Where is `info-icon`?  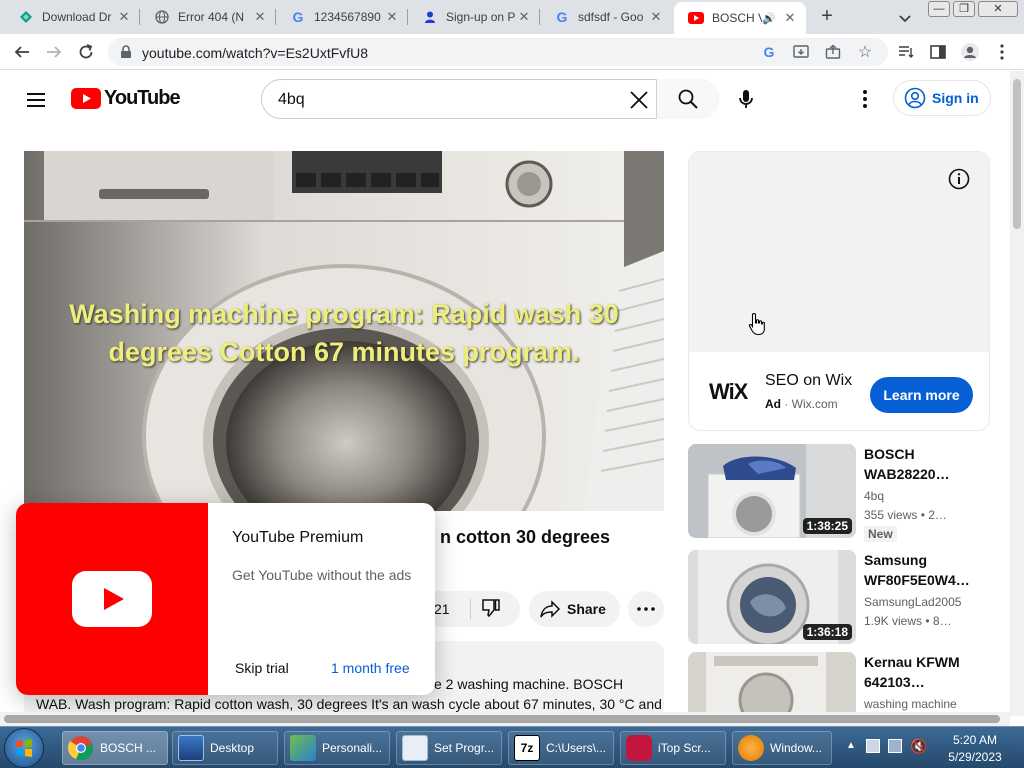 info-icon is located at coordinates (959, 179).